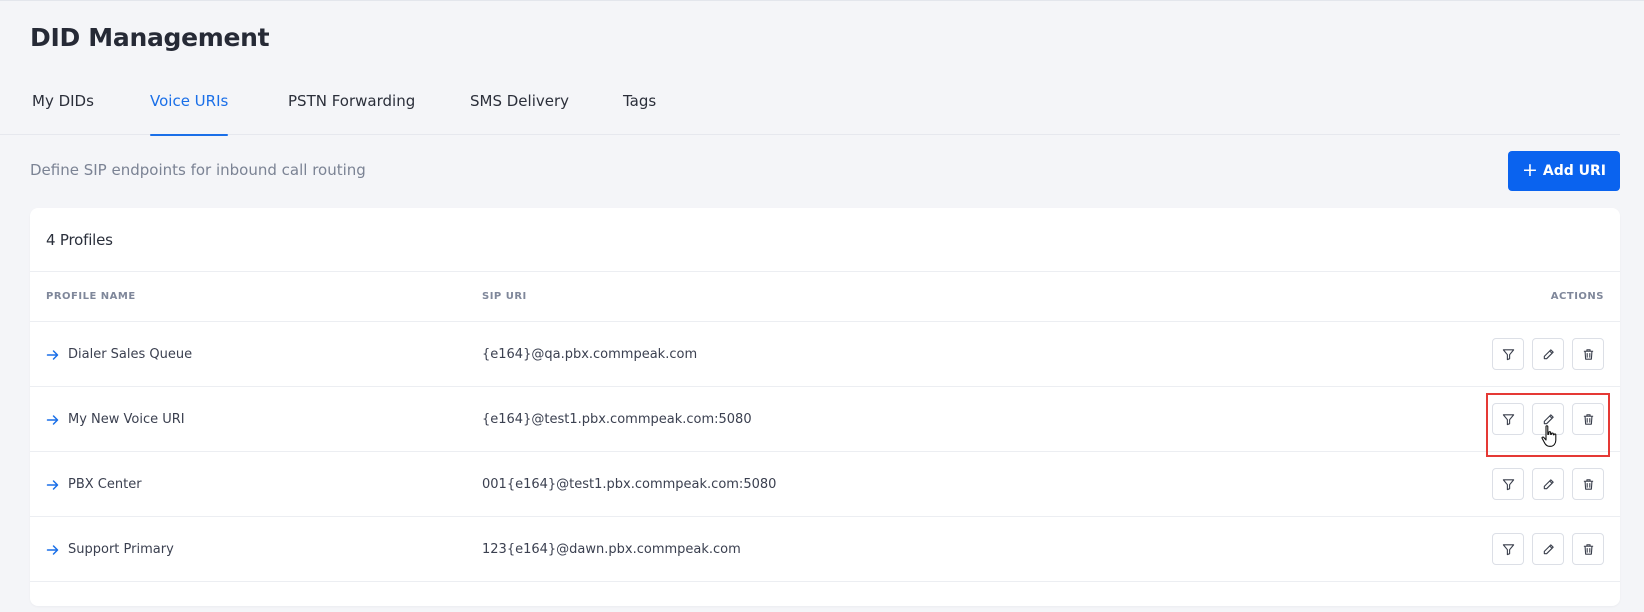 This screenshot has height=612, width=1644. What do you see at coordinates (825, 297) in the screenshot?
I see `table-header: PROFILE NAME SIP URI ACTIONS` at bounding box center [825, 297].